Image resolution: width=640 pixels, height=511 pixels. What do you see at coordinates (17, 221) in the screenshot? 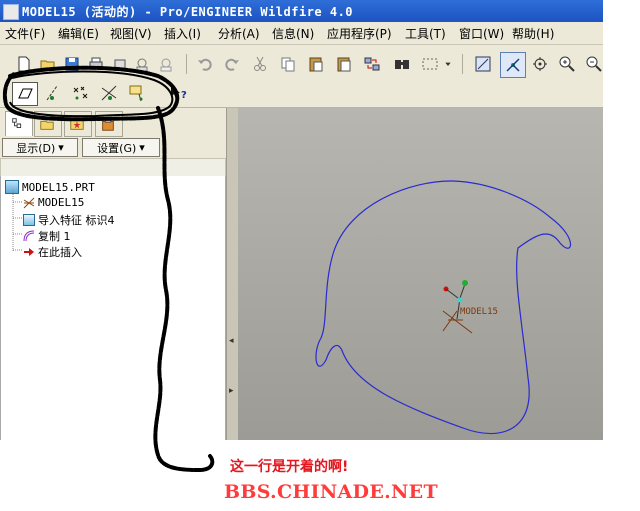
I see `tree-connector-lines` at bounding box center [17, 221].